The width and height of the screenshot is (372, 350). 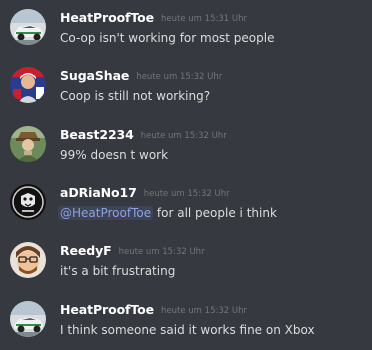 What do you see at coordinates (204, 19) in the screenshot?
I see `timestamp: heute um 15:31 Uhr` at bounding box center [204, 19].